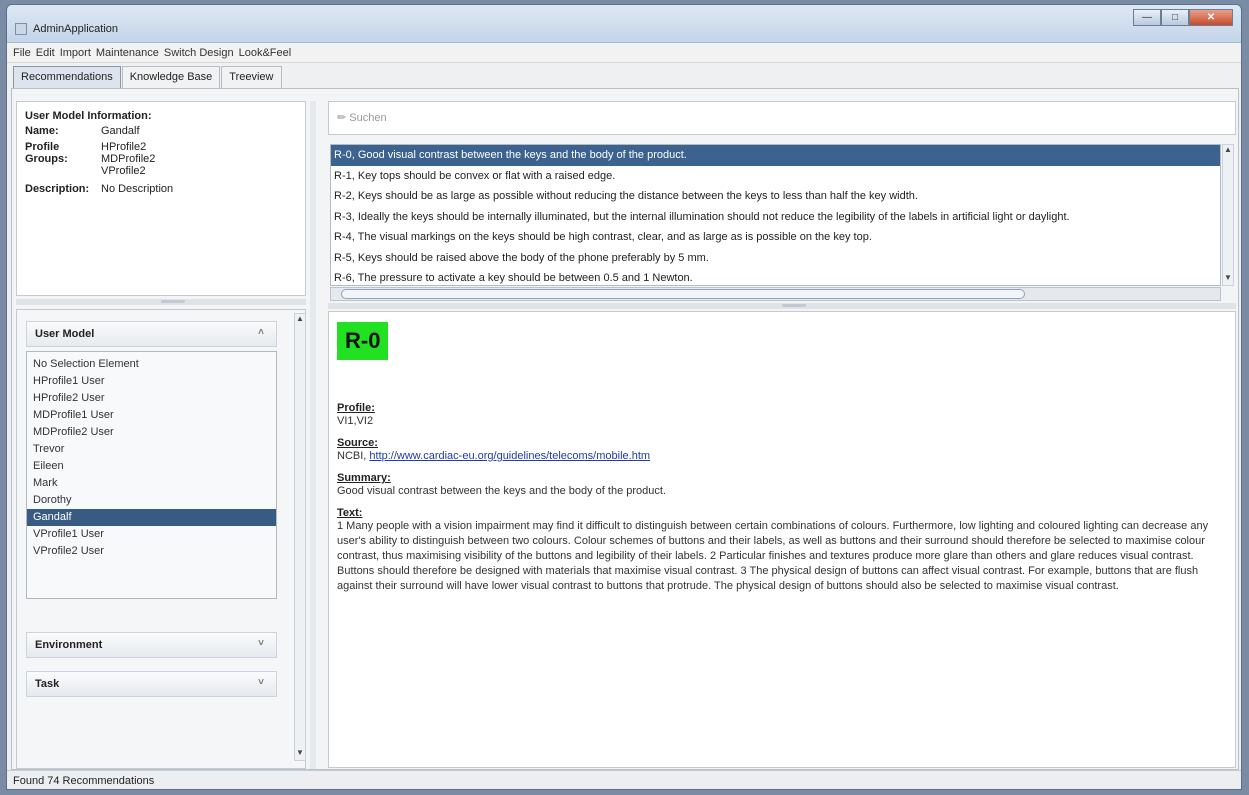 This screenshot has height=795, width=1249. What do you see at coordinates (151, 334) in the screenshot?
I see `user-model-section-header: User Model ˄` at bounding box center [151, 334].